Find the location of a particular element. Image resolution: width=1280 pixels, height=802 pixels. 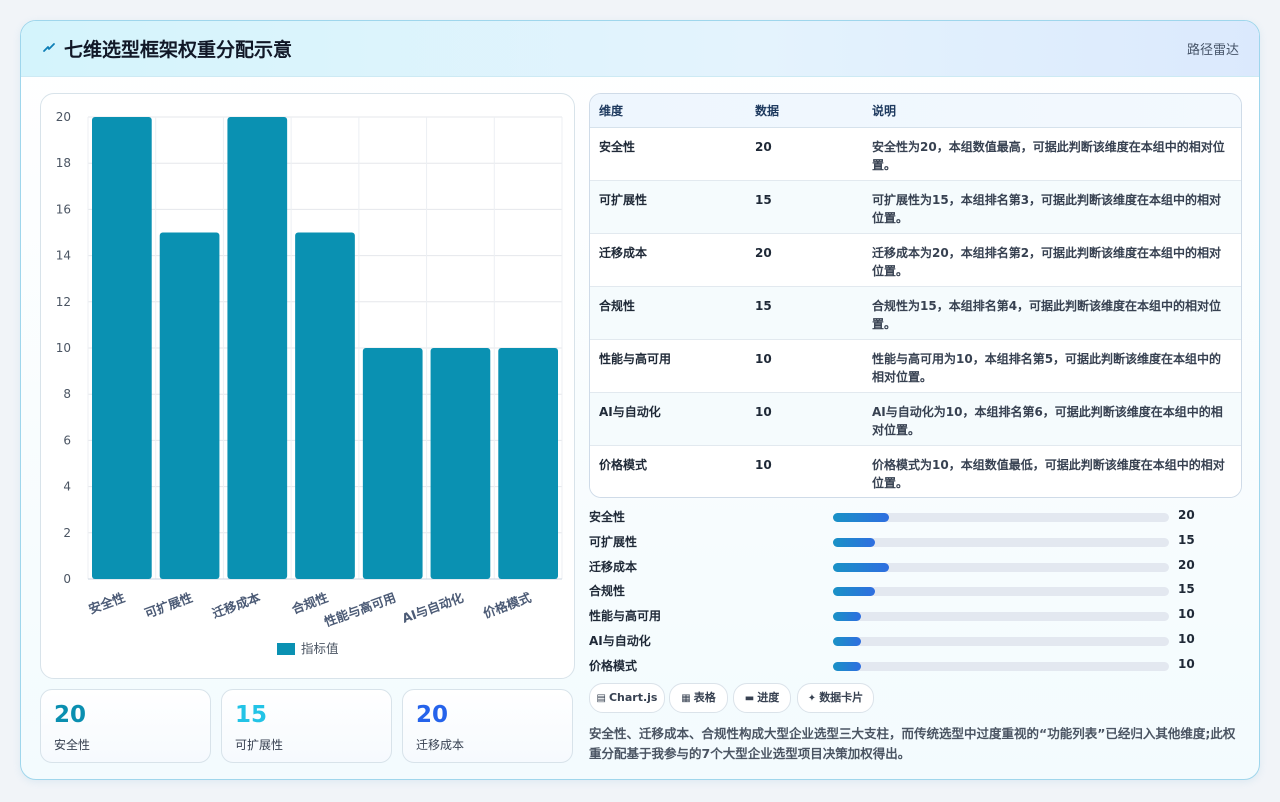

column-header-value: 数据 is located at coordinates (804, 111).